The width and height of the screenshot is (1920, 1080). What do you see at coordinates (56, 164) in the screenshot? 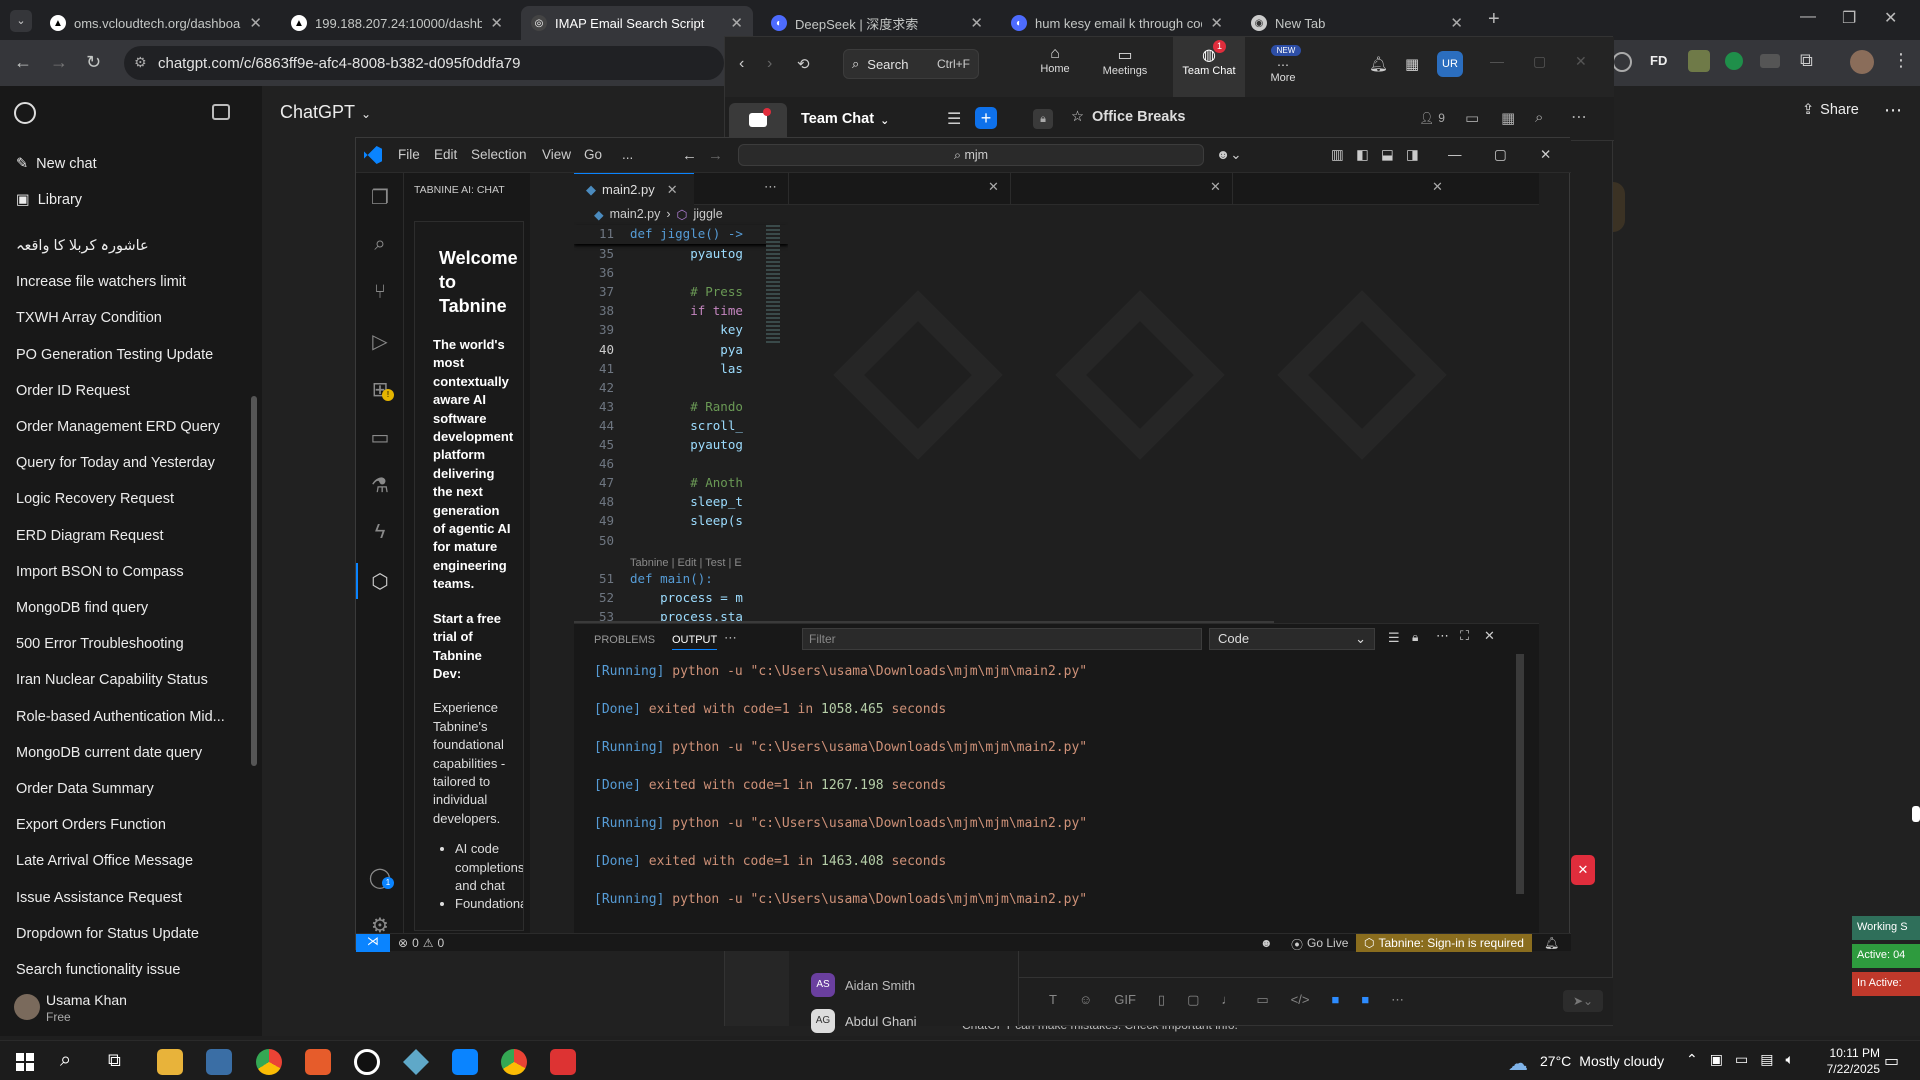
I see `new-chat-button: ✎ New chat` at bounding box center [56, 164].